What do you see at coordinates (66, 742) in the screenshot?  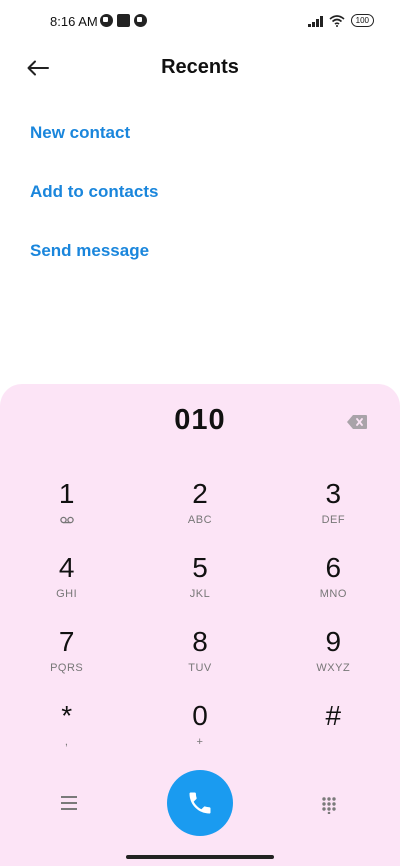 I see `key-letters: ,` at bounding box center [66, 742].